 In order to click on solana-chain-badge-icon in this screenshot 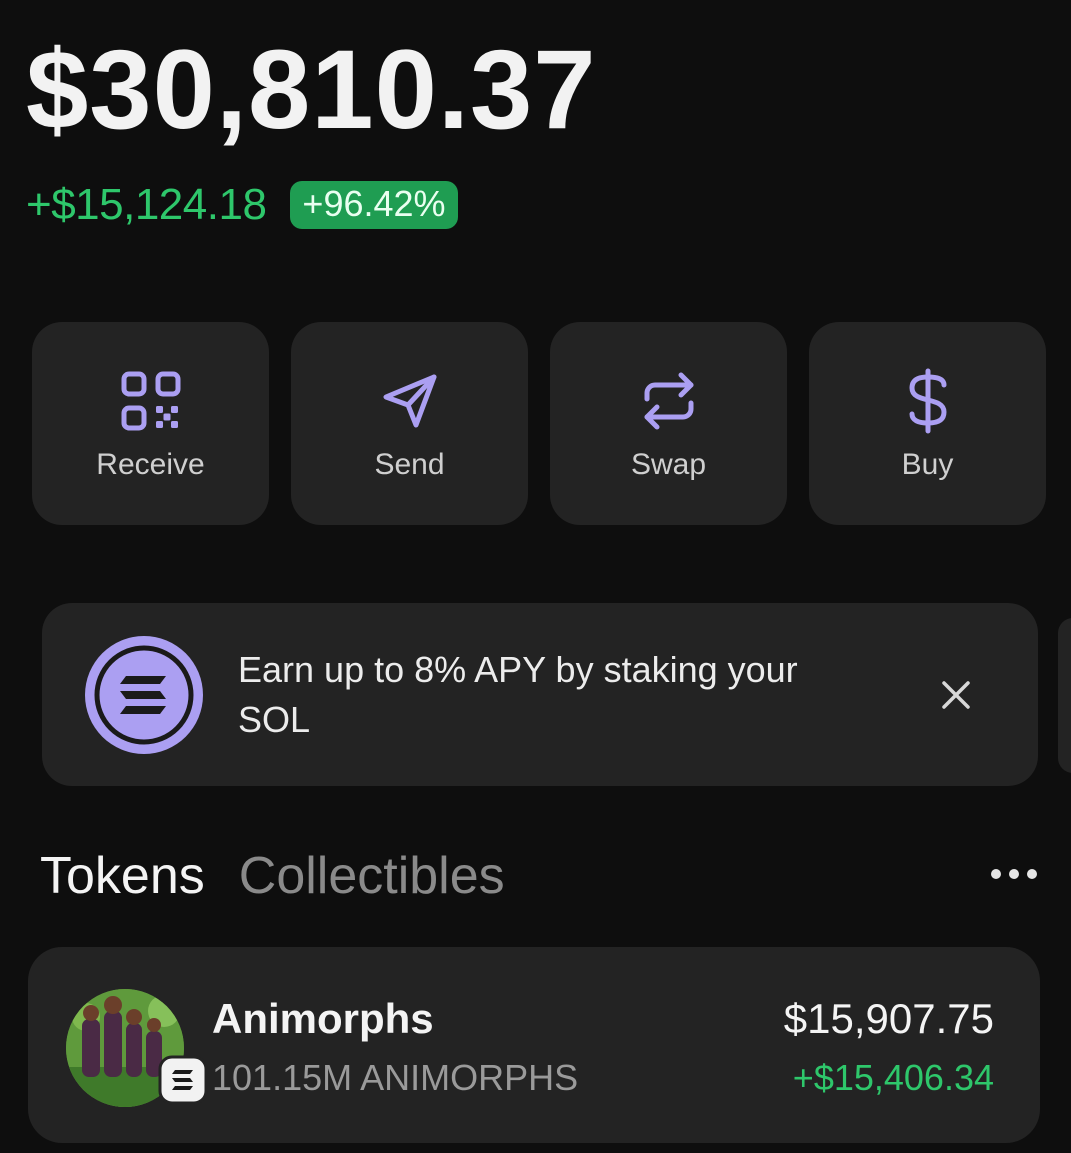, I will do `click(183, 1080)`.